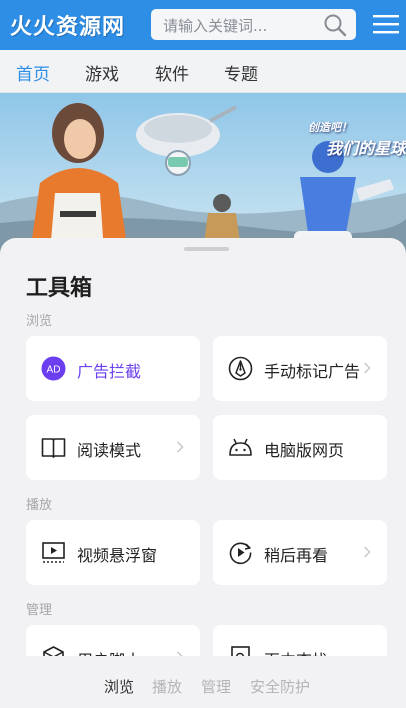 The width and height of the screenshot is (406, 708). I want to click on ad-icon-text: AD, so click(54, 370).